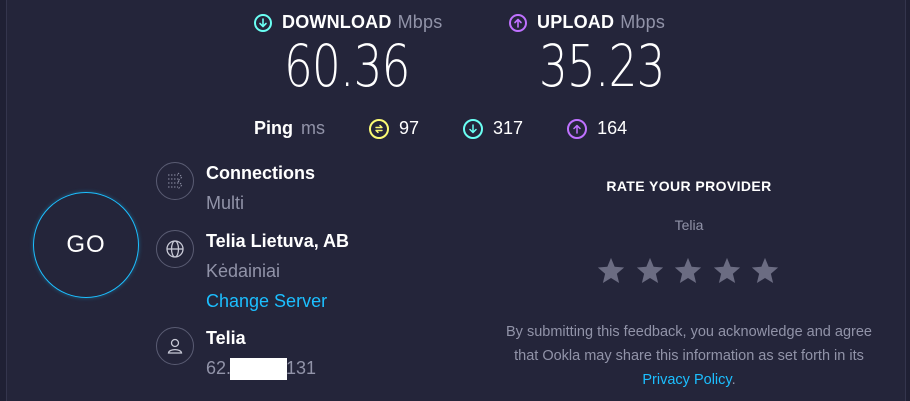 Image resolution: width=910 pixels, height=401 pixels. I want to click on star-5-icon, so click(765, 271).